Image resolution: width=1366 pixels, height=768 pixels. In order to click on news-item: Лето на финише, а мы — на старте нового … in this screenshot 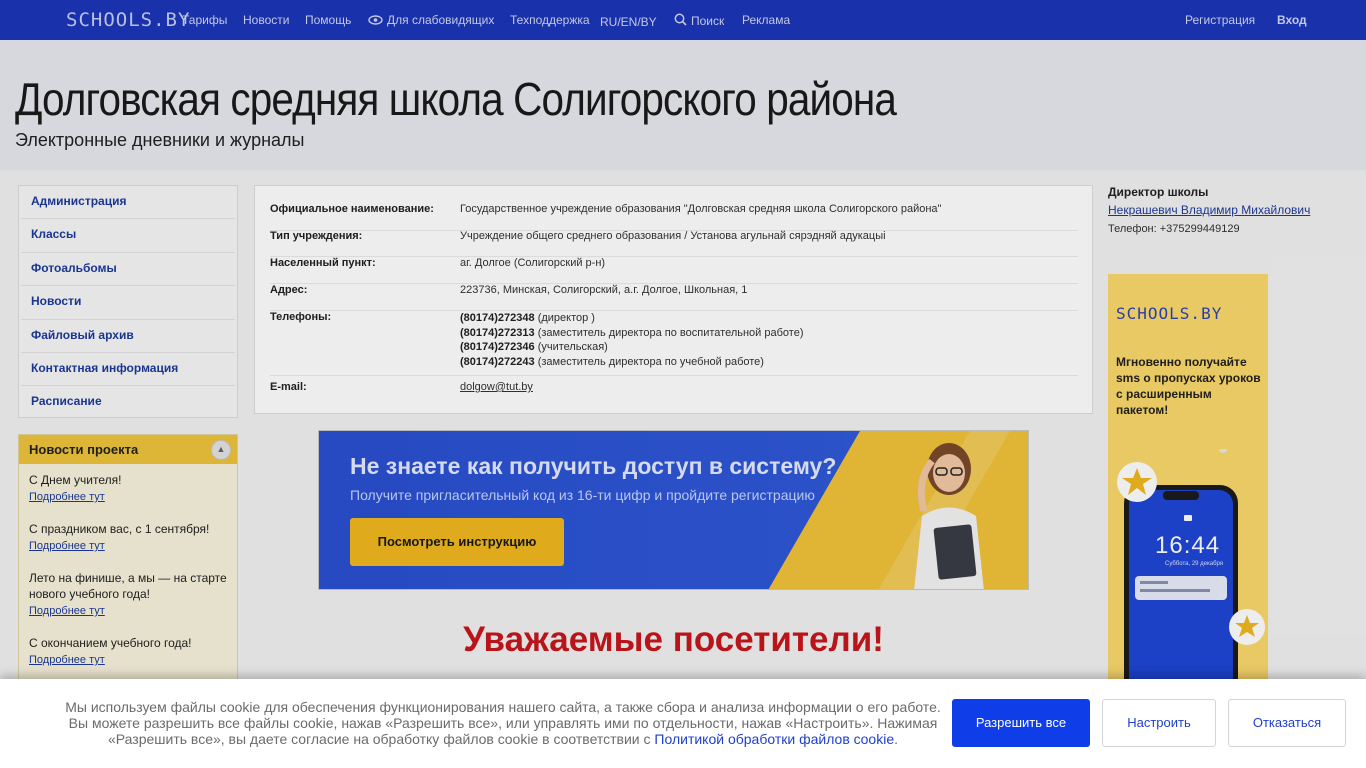, I will do `click(128, 584)`.